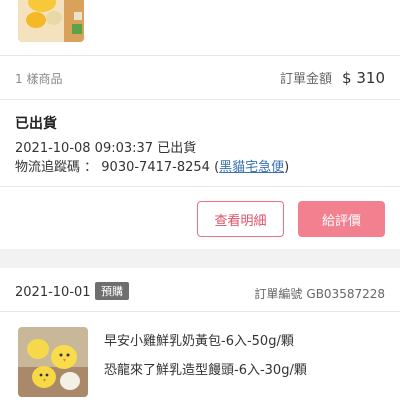 The height and width of the screenshot is (400, 400). Describe the element at coordinates (278, 294) in the screenshot. I see `order-number-label: 訂單編號` at that location.